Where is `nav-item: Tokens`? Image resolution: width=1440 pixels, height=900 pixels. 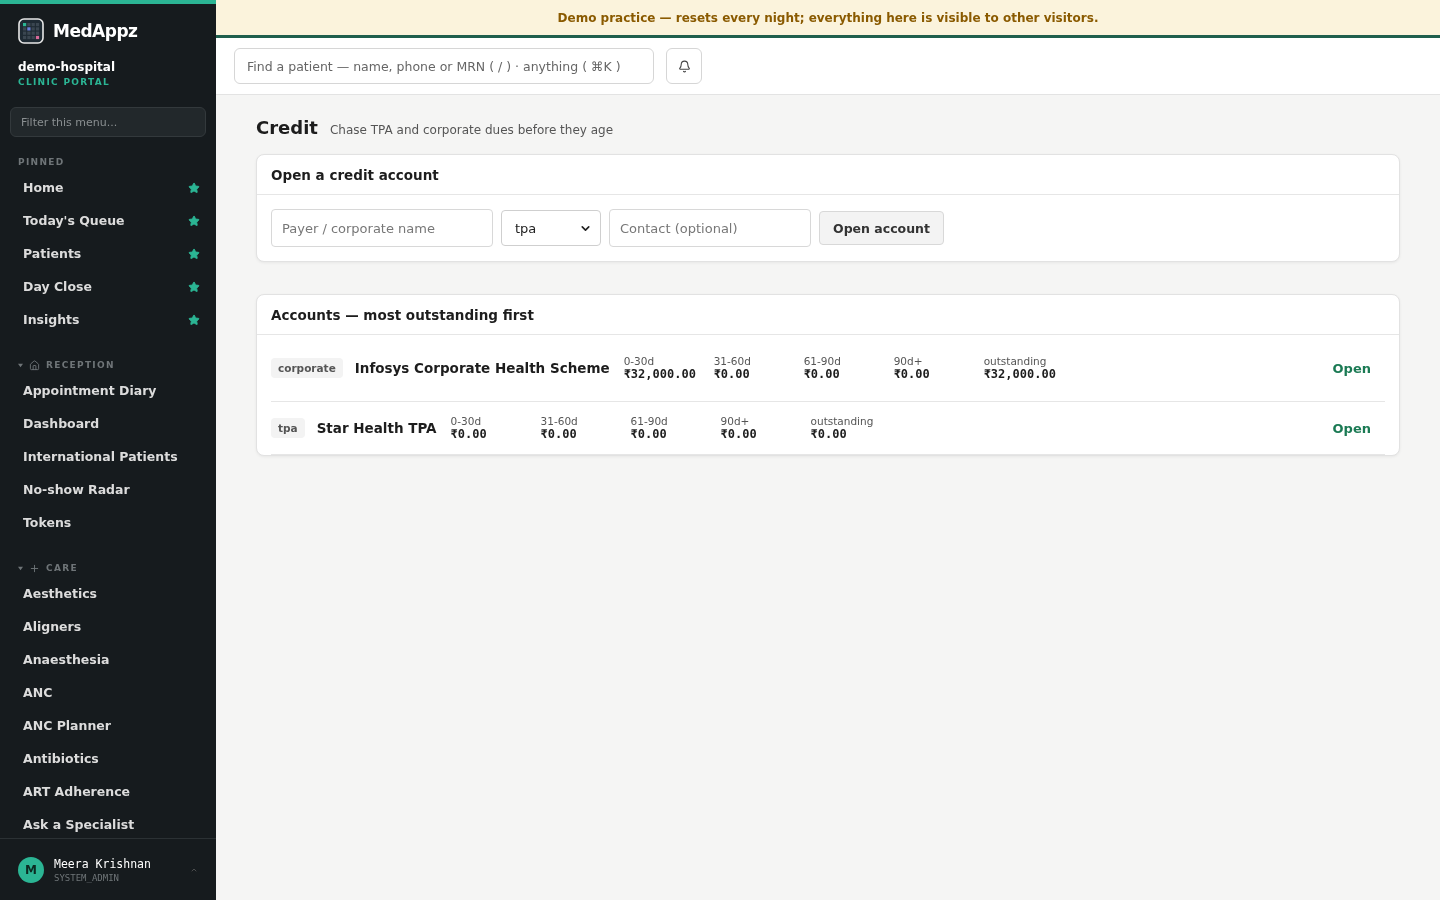
nav-item: Tokens is located at coordinates (108, 522).